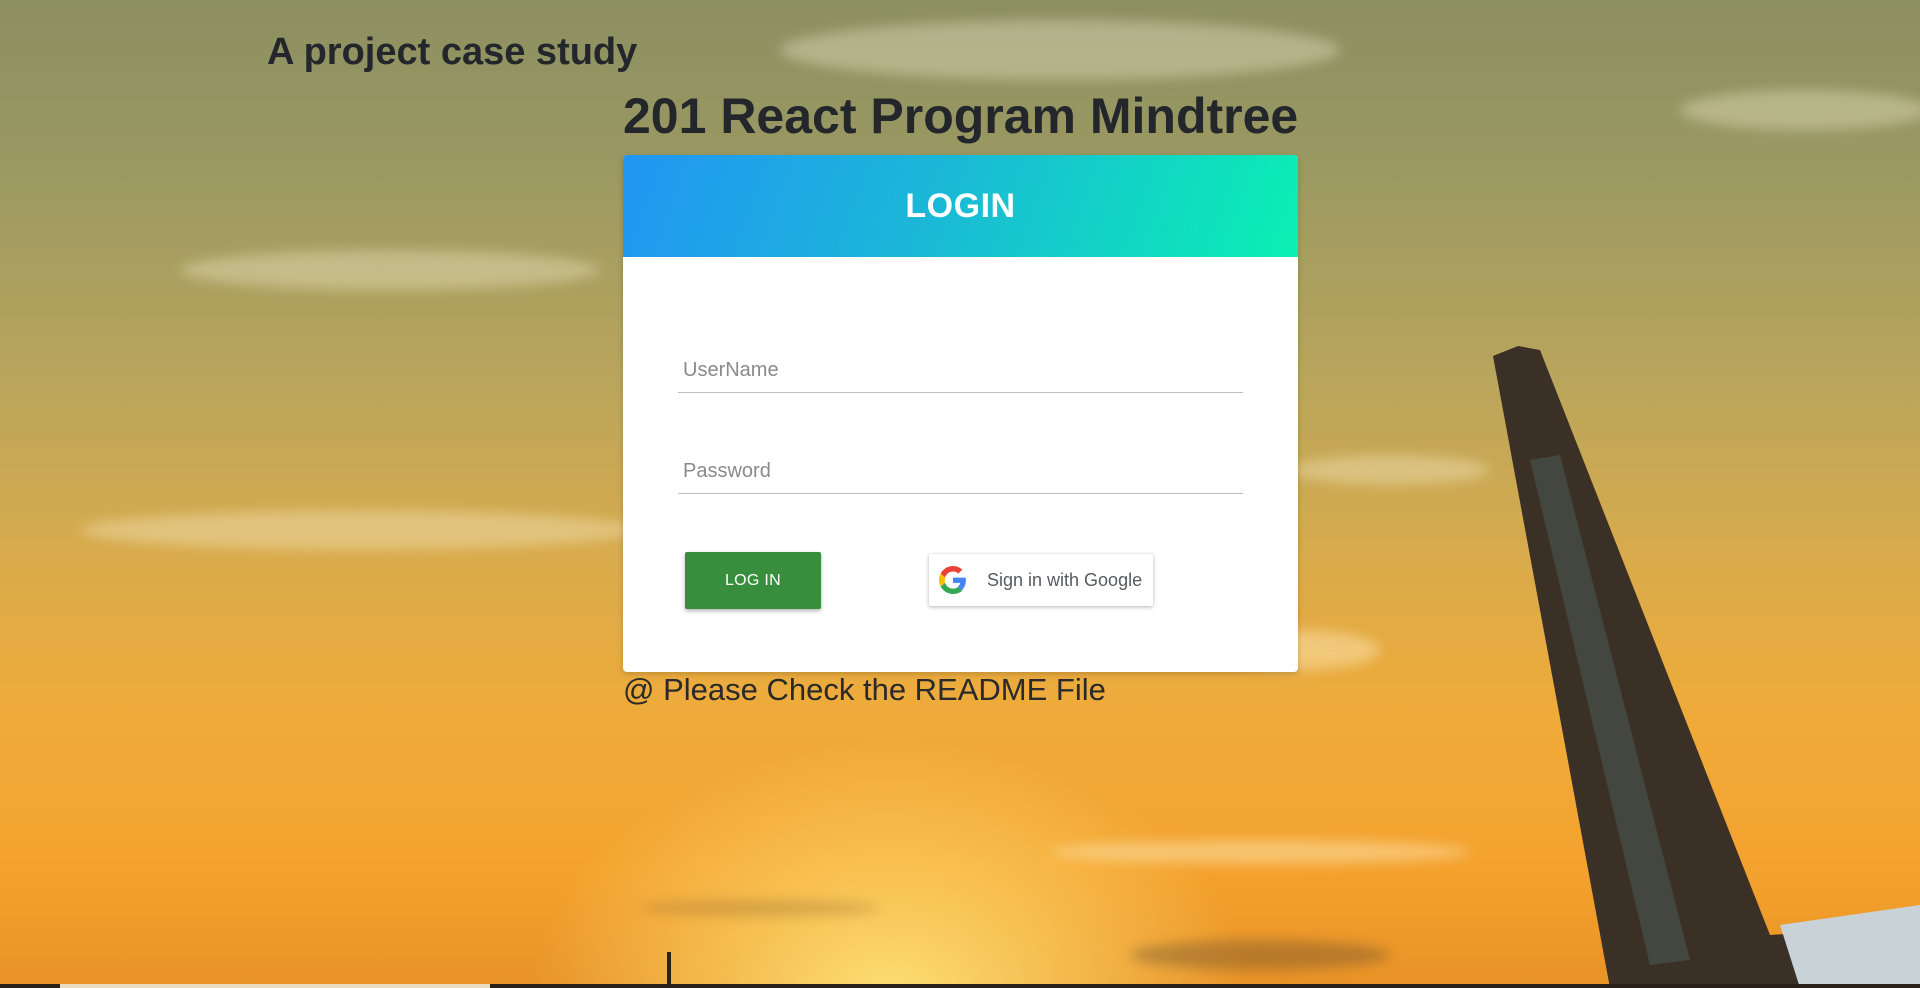  I want to click on login-card-title: LOGIN, so click(960, 205).